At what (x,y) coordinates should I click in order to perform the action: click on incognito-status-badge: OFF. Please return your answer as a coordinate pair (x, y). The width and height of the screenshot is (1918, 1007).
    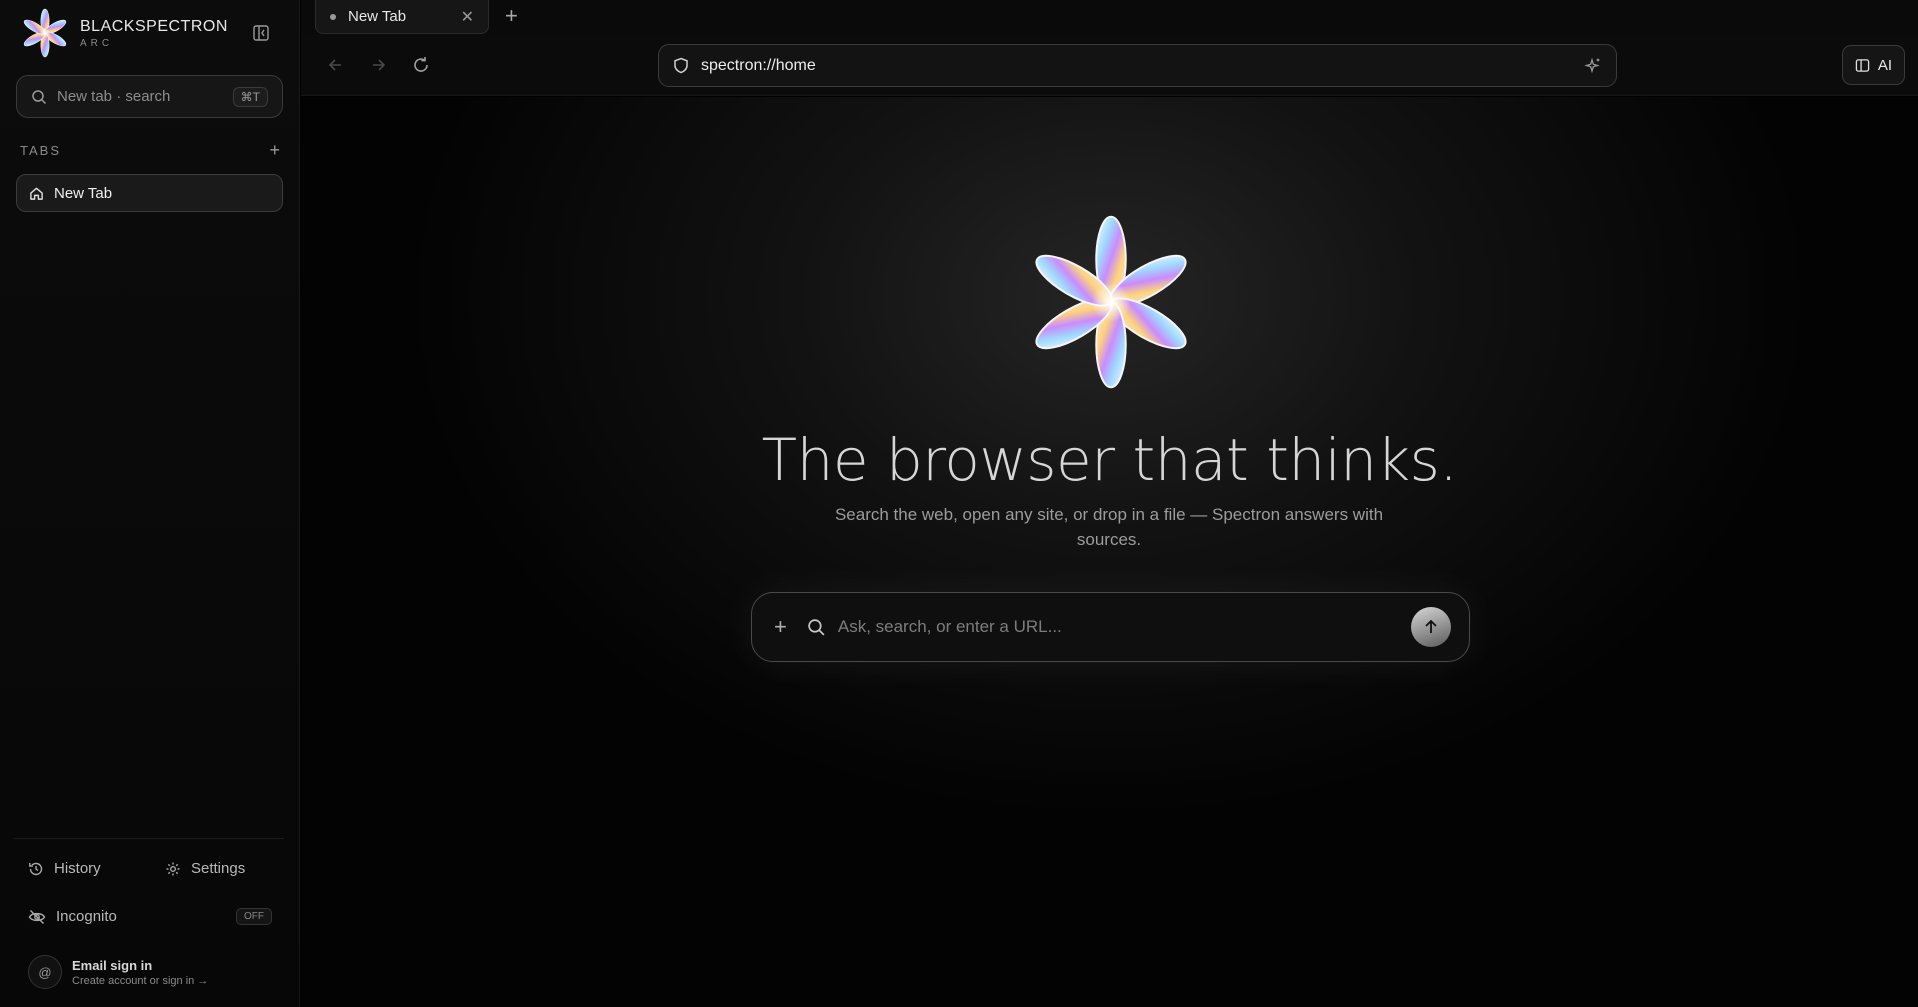
    Looking at the image, I should click on (254, 916).